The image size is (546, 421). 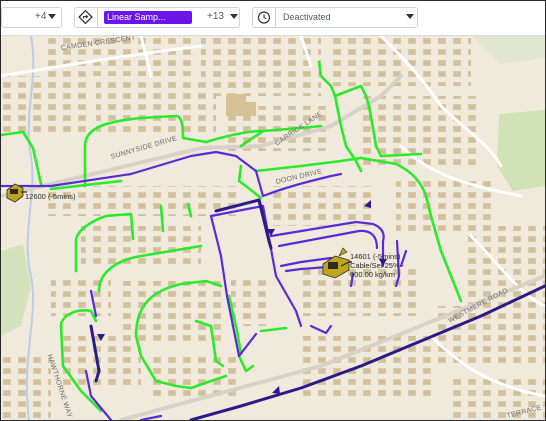 What do you see at coordinates (41, 16) in the screenshot?
I see `filter-1-count: +4` at bounding box center [41, 16].